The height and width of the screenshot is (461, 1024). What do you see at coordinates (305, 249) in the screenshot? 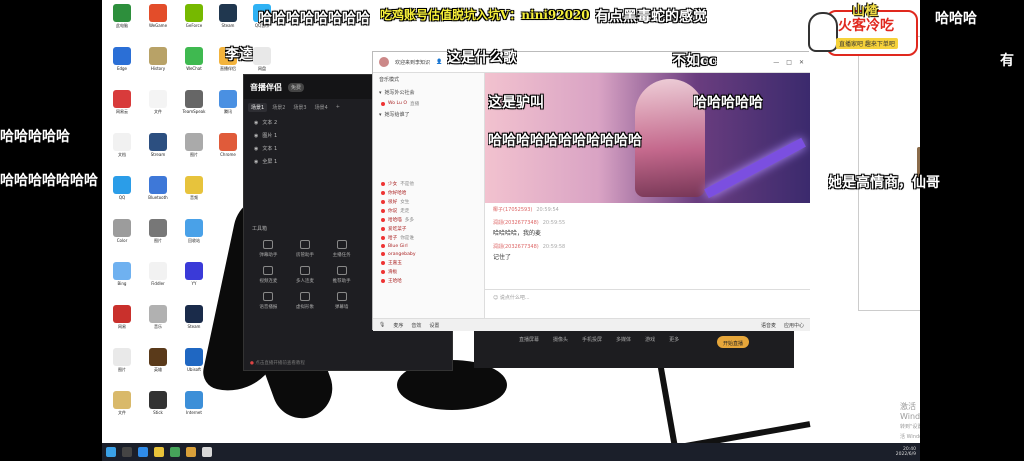
I see `tool-admin: 房管助手` at bounding box center [305, 249].